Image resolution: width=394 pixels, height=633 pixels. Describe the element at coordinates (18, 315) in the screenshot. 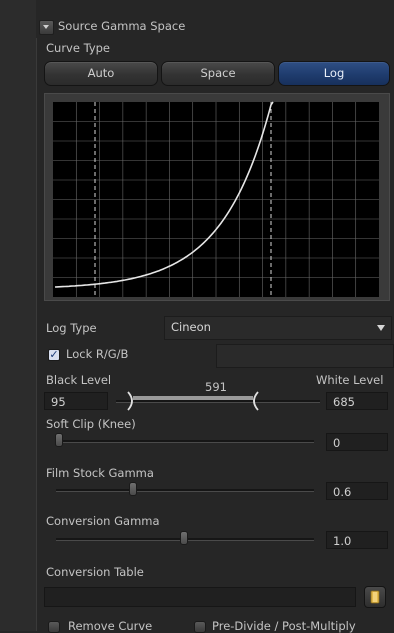

I see `panel-left-edge` at that location.